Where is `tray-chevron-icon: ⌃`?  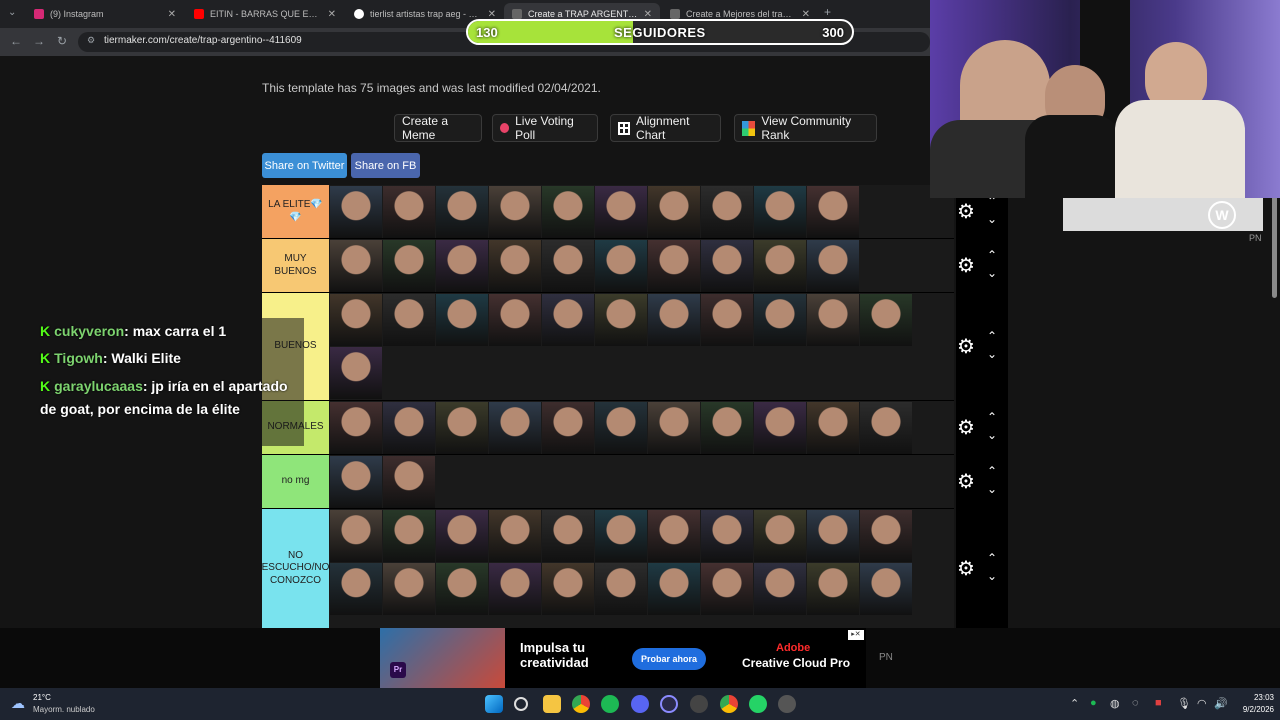
tray-chevron-icon: ⌃ is located at coordinates (1074, 703).